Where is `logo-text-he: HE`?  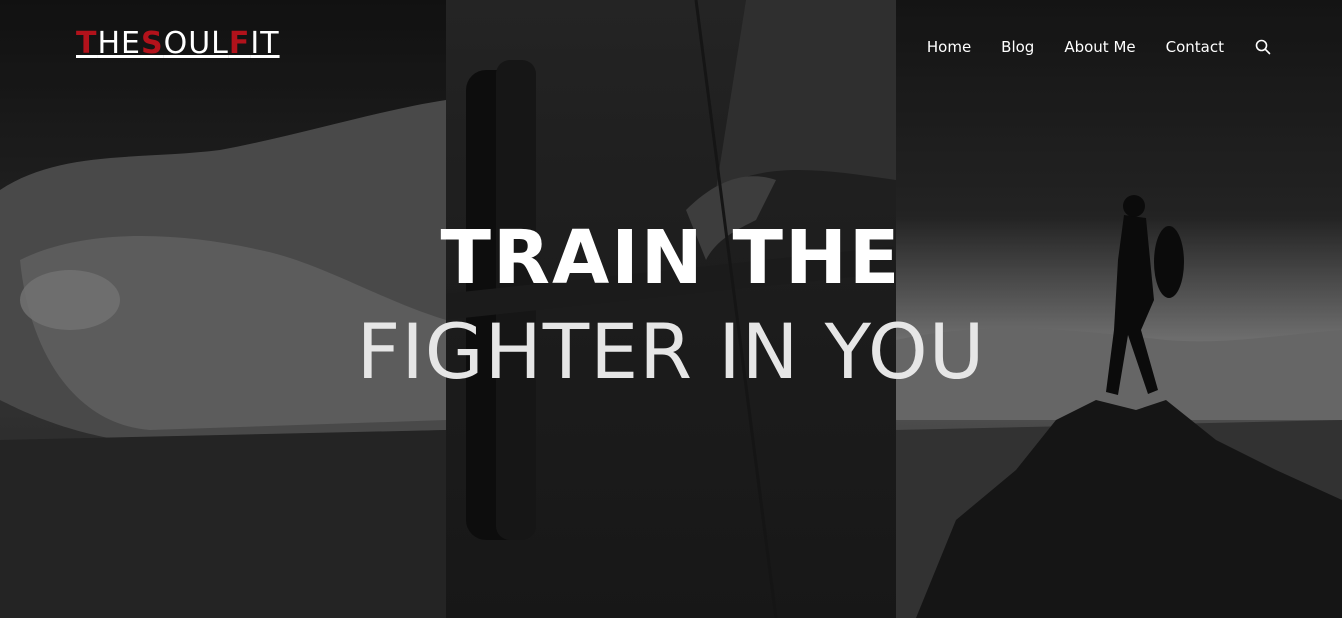
logo-text-he: HE is located at coordinates (119, 43).